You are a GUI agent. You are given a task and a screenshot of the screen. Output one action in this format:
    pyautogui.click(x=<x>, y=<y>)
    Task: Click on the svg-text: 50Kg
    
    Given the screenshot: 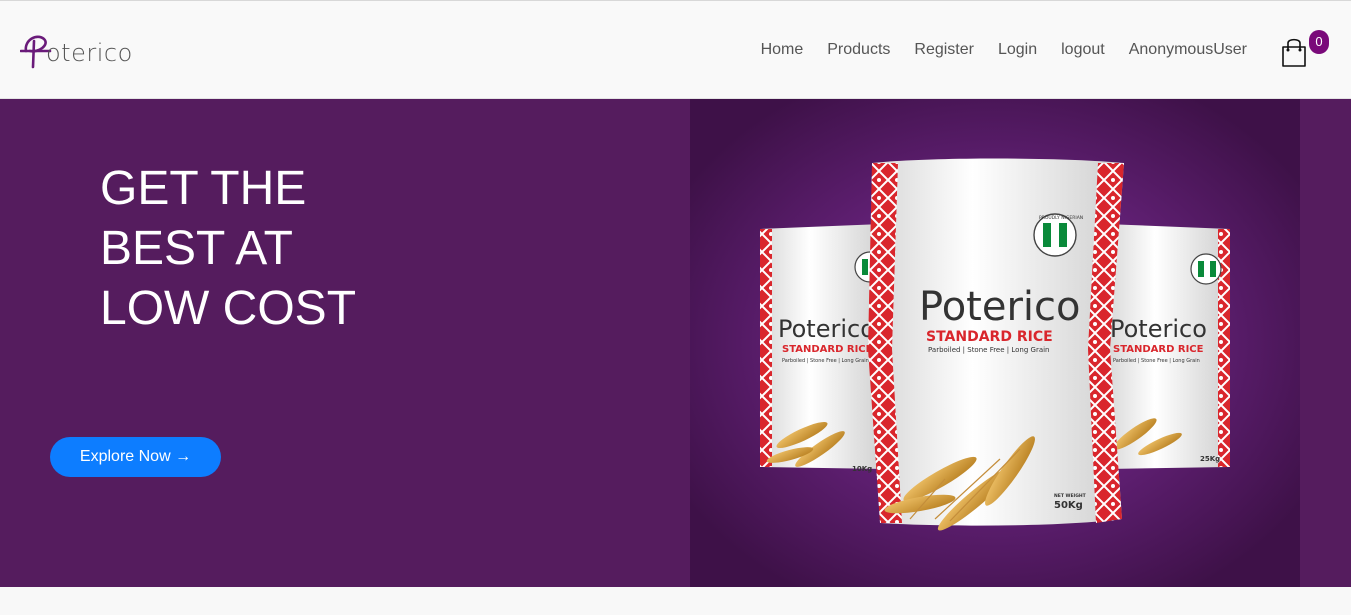 What is the action you would take?
    pyautogui.click(x=1068, y=505)
    